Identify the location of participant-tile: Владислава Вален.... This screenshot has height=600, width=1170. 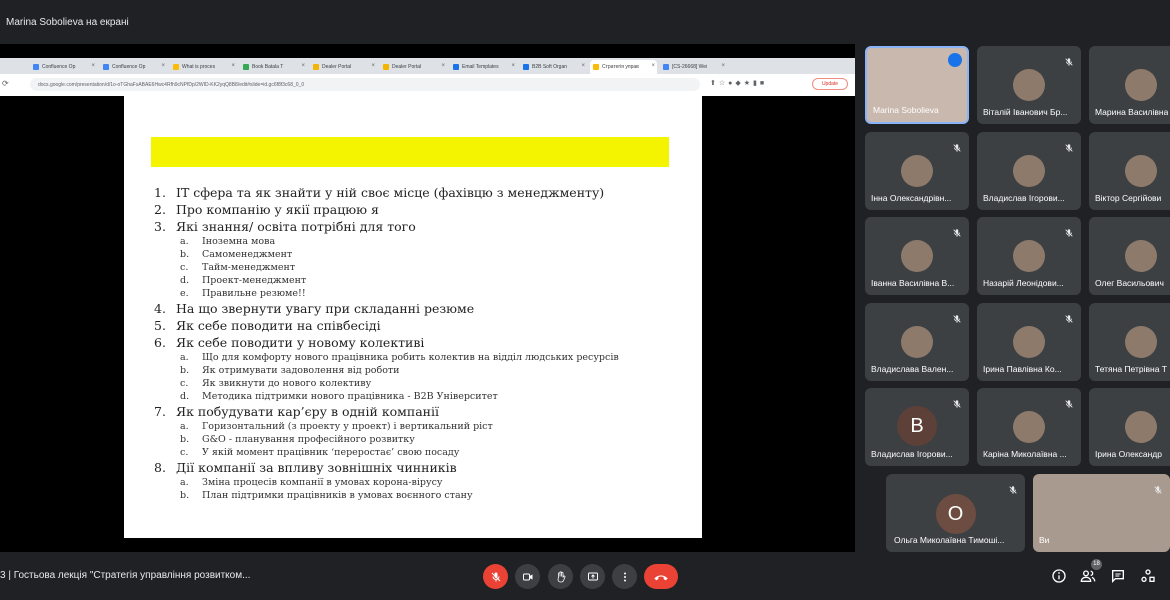
(917, 342).